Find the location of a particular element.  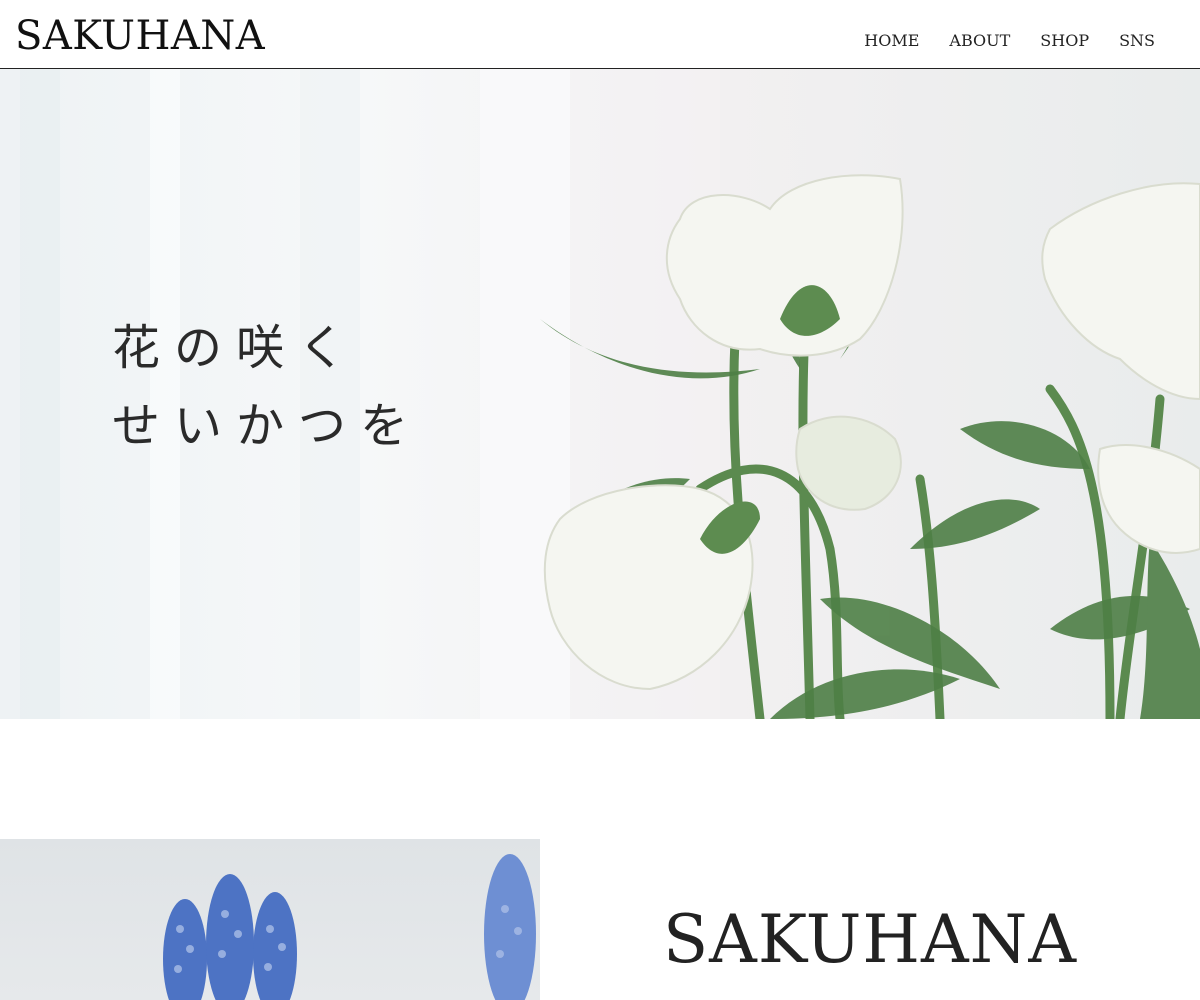

brand-logo: SAKUHANA is located at coordinates (140, 36).